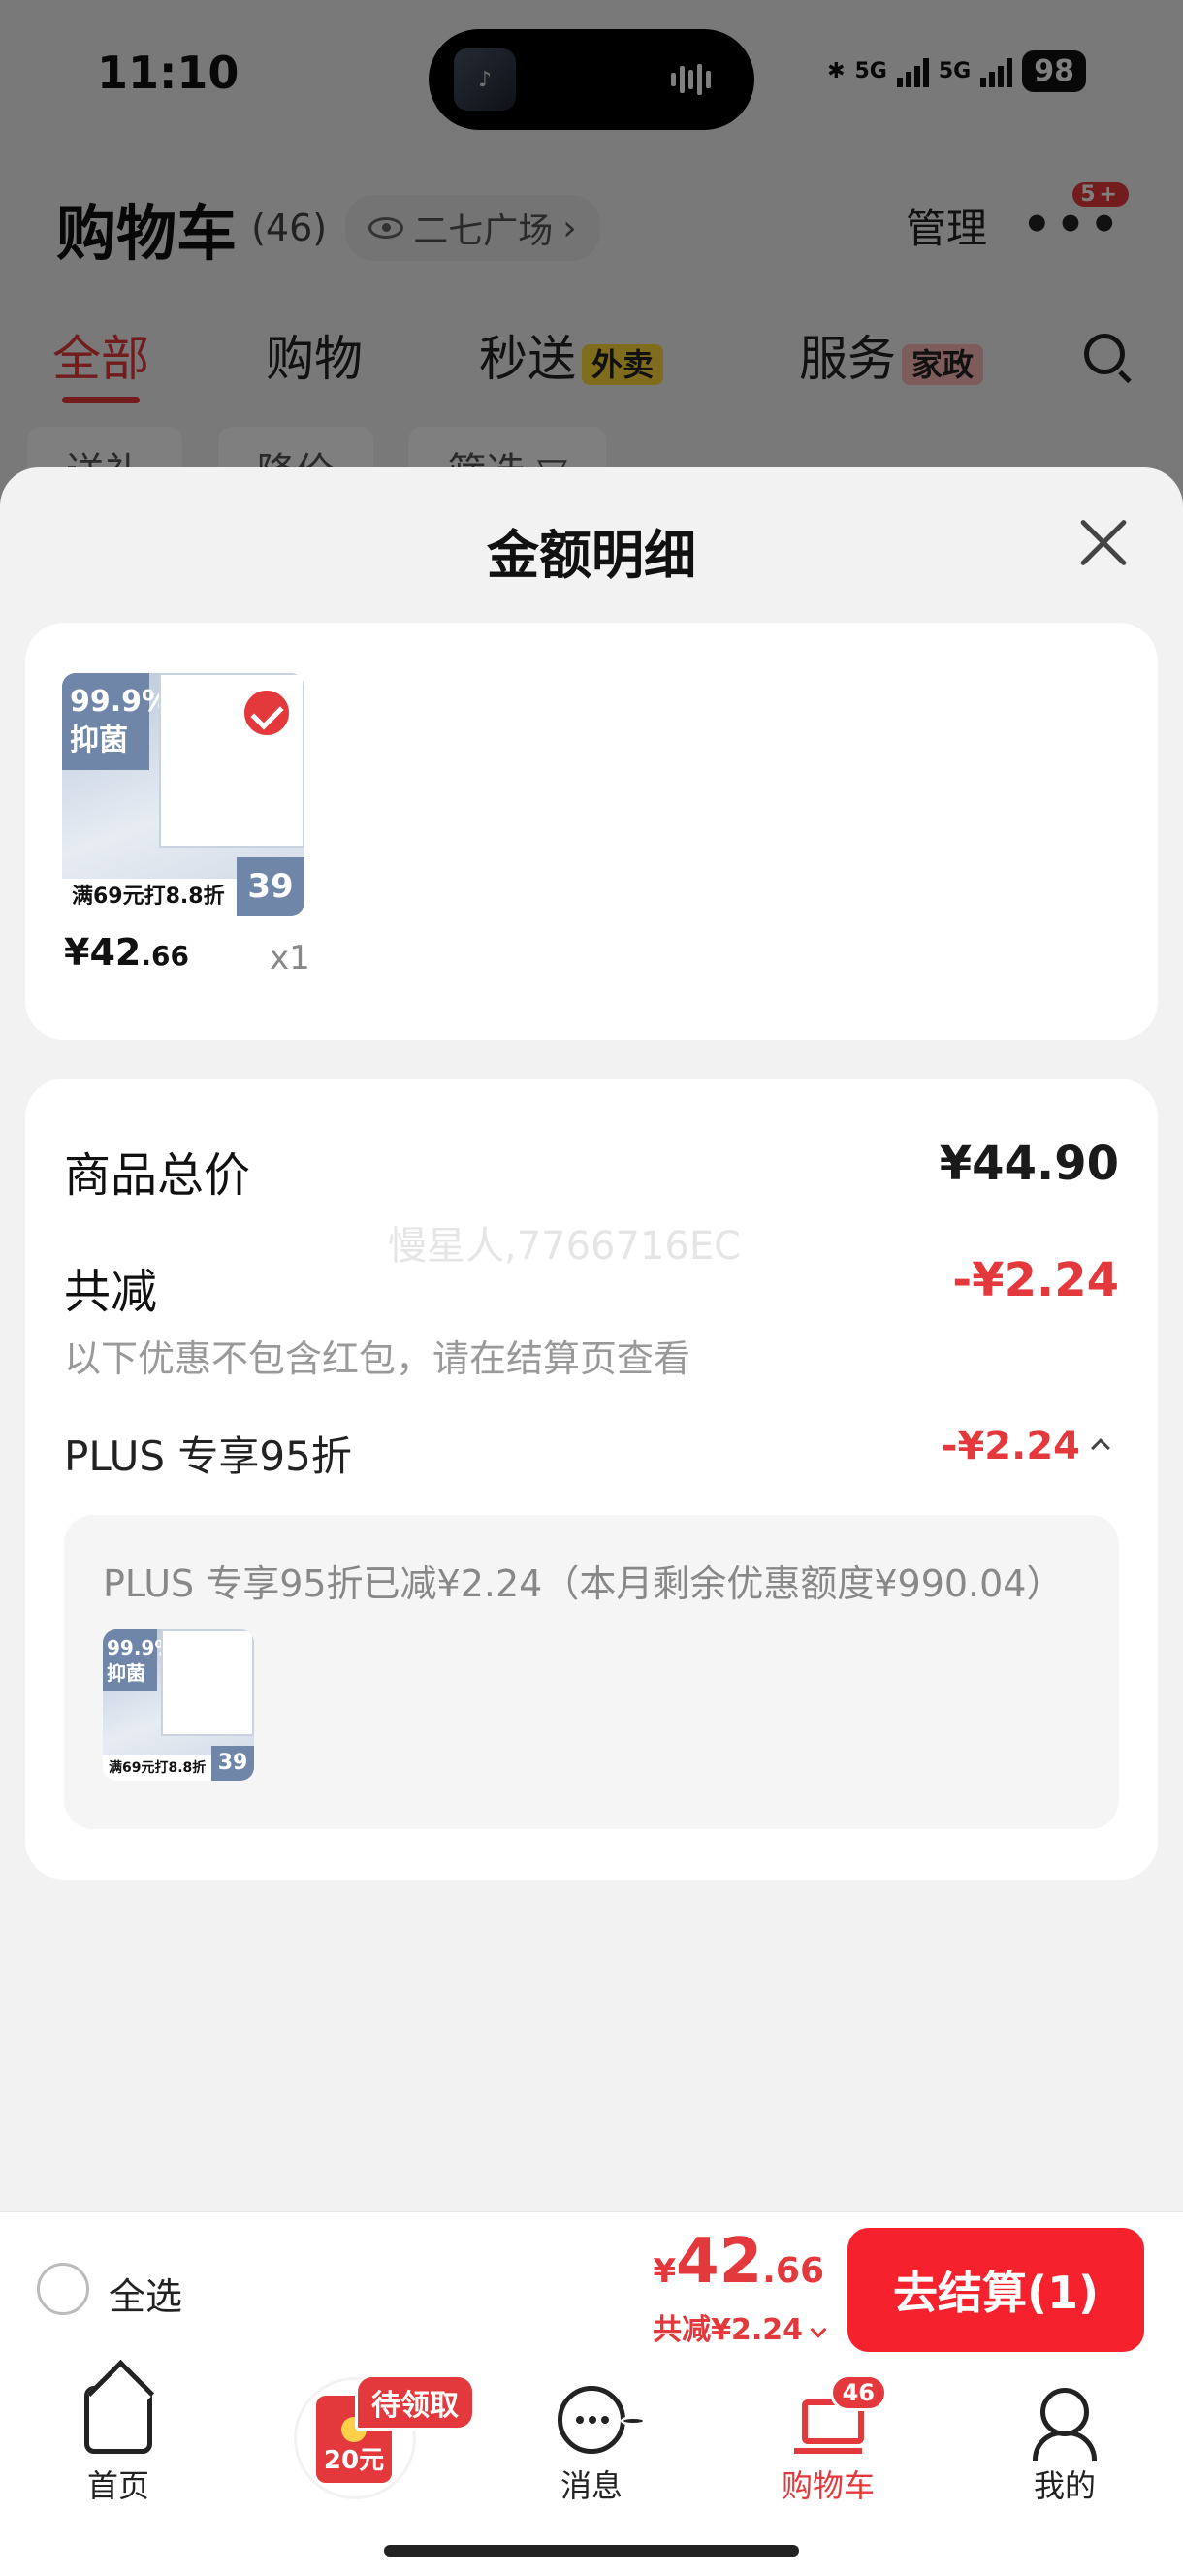 Image resolution: width=1183 pixels, height=2576 pixels. Describe the element at coordinates (1035, 1280) in the screenshot. I see `discount-value: -¥2.24` at that location.